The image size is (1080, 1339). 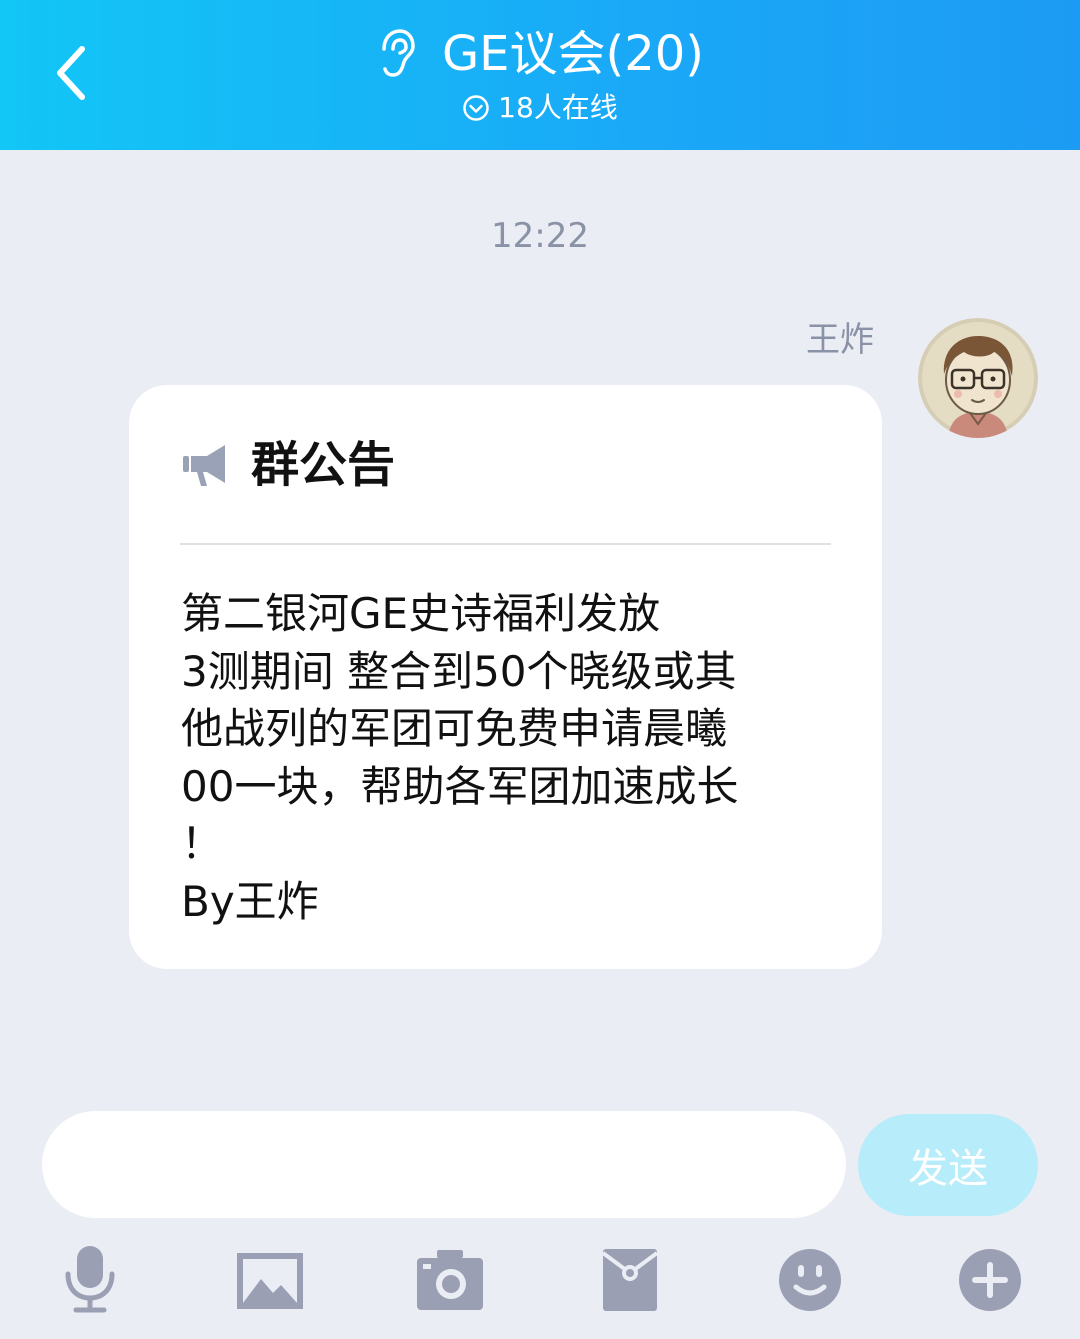 What do you see at coordinates (476, 108) in the screenshot?
I see `online-check-icon` at bounding box center [476, 108].